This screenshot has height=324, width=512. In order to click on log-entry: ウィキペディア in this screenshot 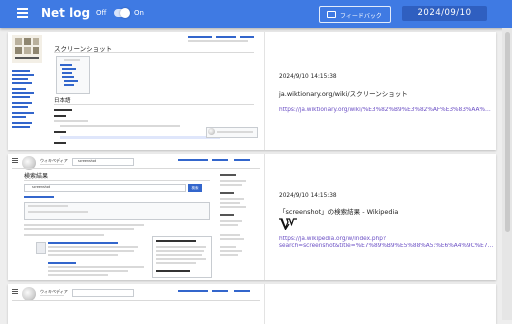, I will do `click(252, 304)`.